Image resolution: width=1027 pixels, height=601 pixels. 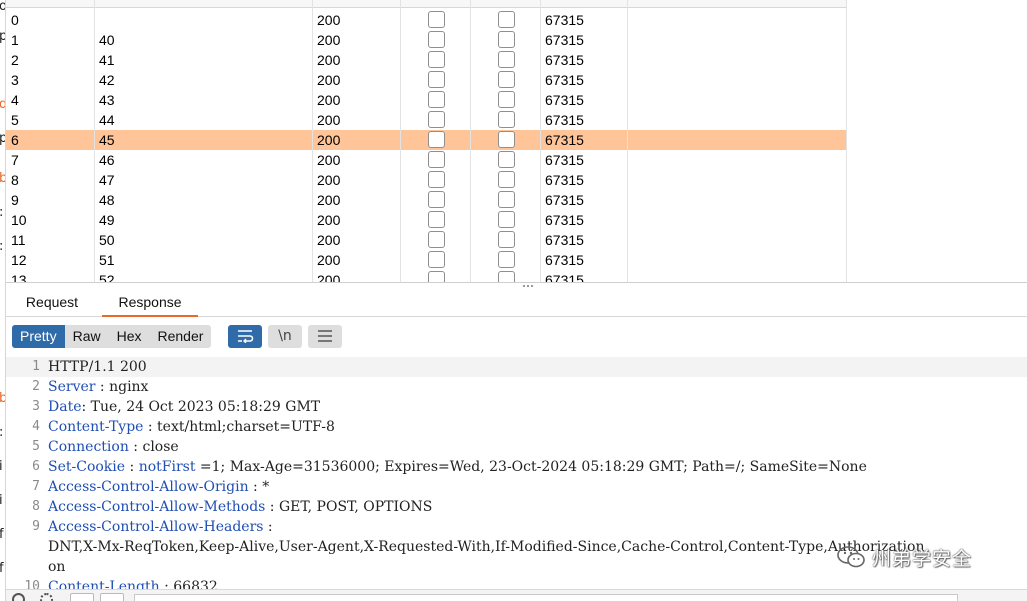 What do you see at coordinates (150, 303) in the screenshot?
I see `tab-response: Response` at bounding box center [150, 303].